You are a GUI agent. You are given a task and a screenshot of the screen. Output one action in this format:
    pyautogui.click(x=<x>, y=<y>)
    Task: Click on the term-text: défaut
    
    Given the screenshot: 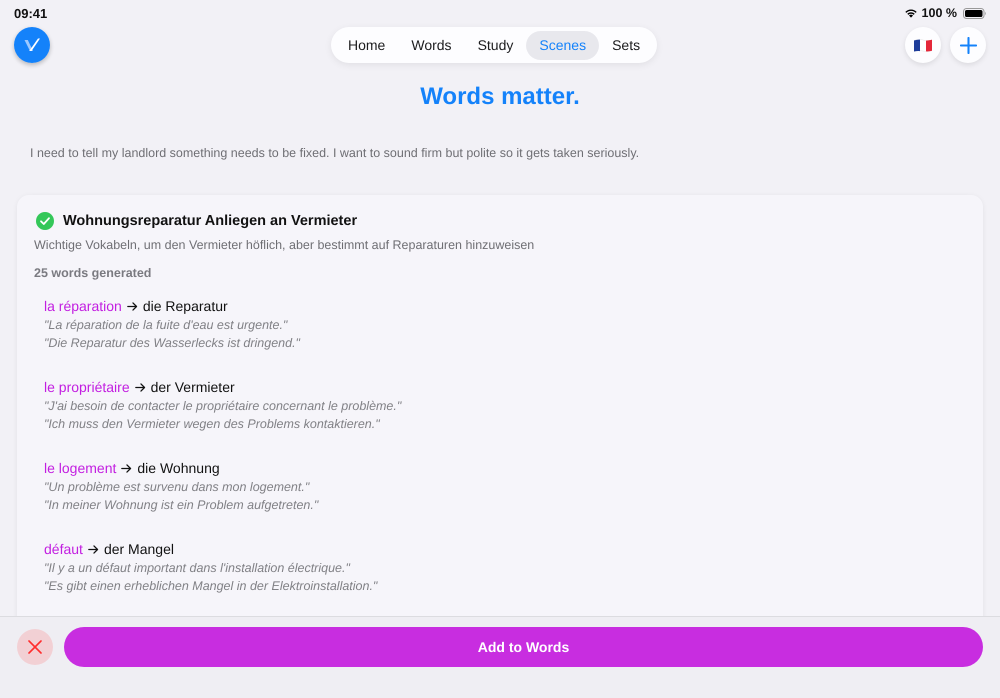 What is the action you would take?
    pyautogui.click(x=63, y=549)
    